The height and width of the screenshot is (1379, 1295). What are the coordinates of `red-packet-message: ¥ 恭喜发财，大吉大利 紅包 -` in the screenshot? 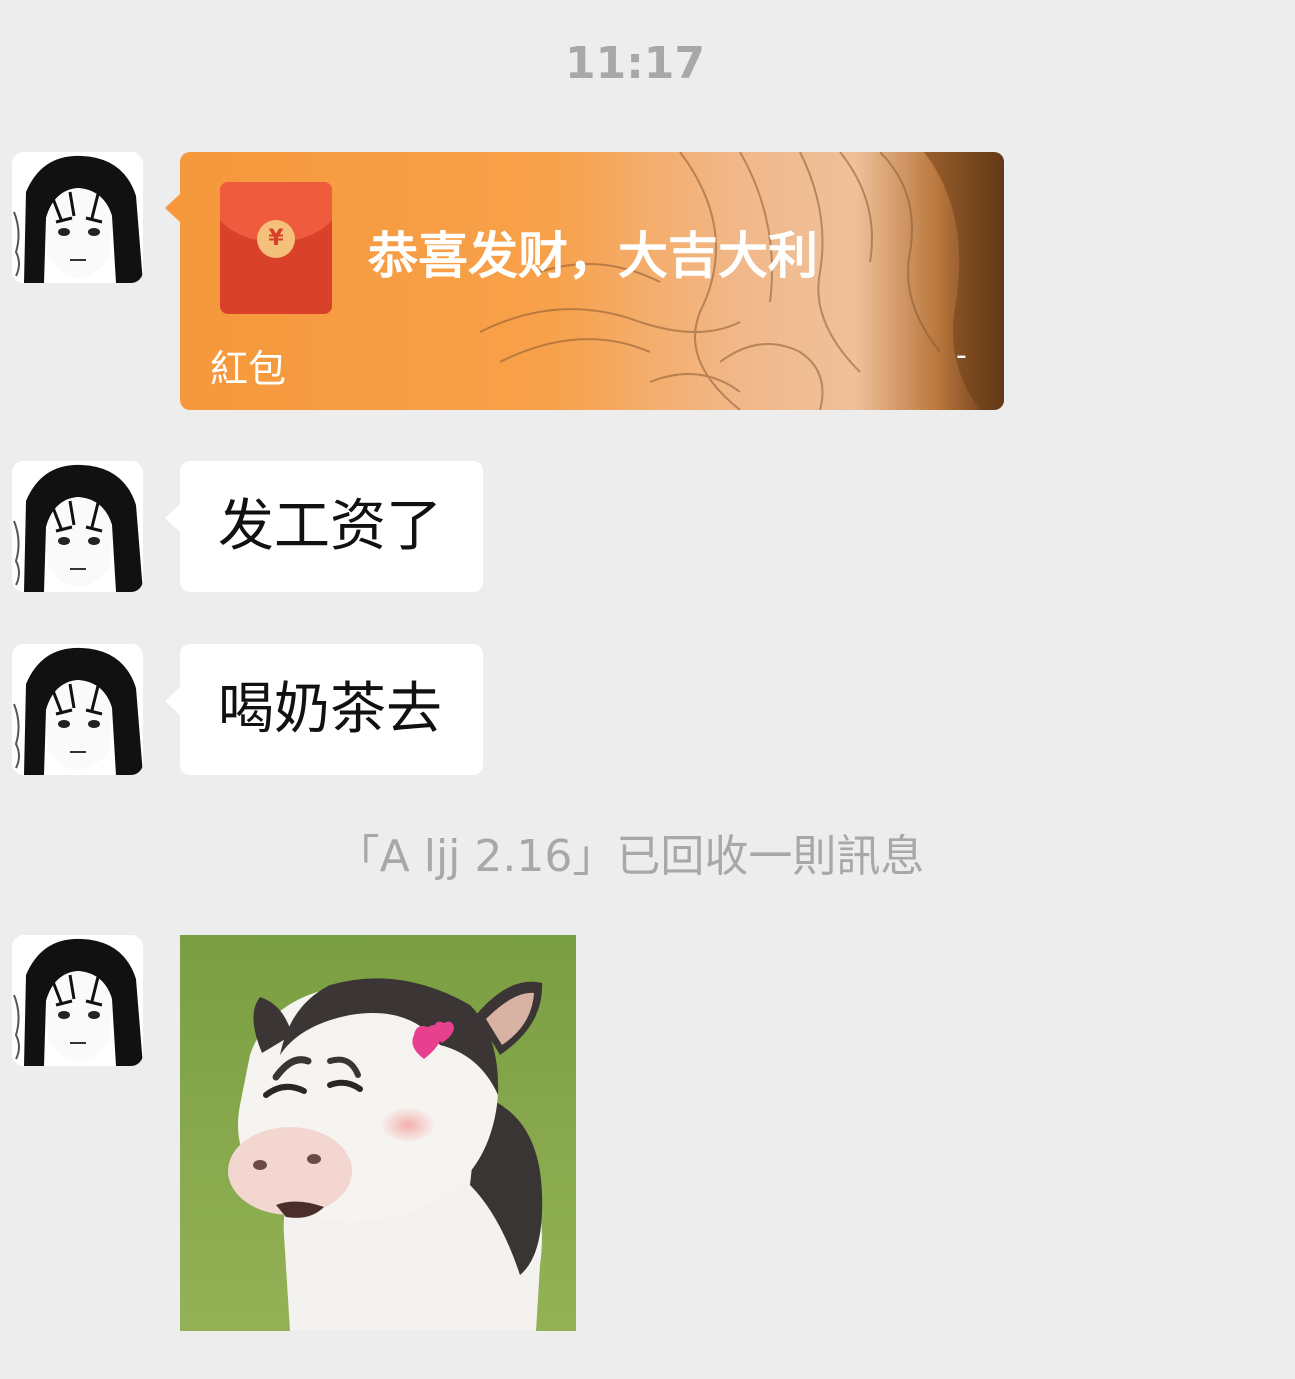 It's located at (592, 281).